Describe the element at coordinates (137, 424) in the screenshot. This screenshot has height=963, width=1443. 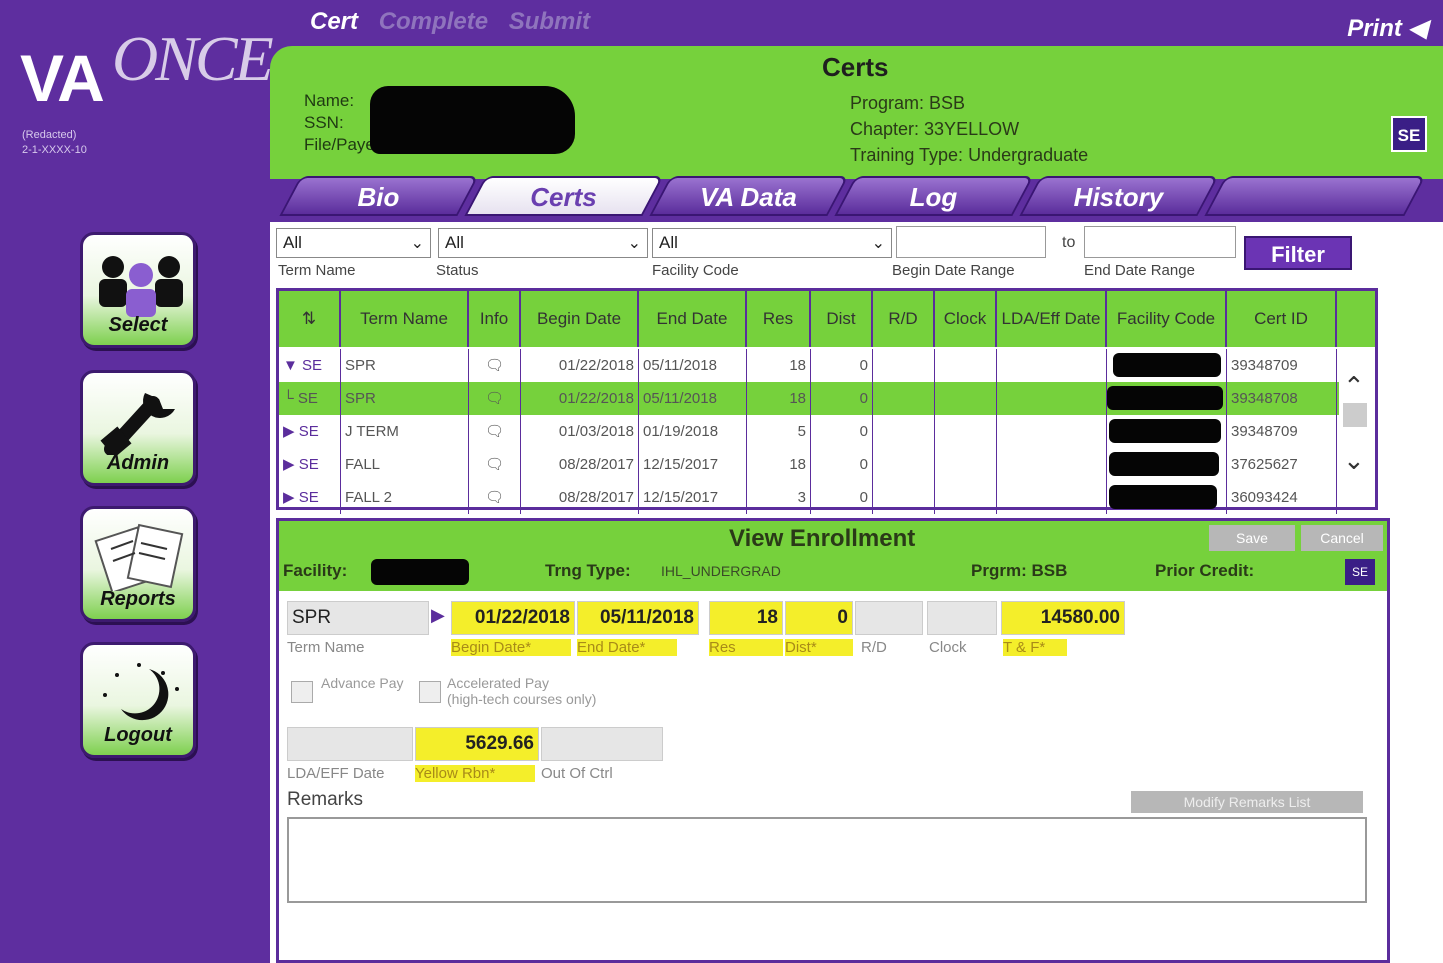
I see `wrench-icon` at that location.